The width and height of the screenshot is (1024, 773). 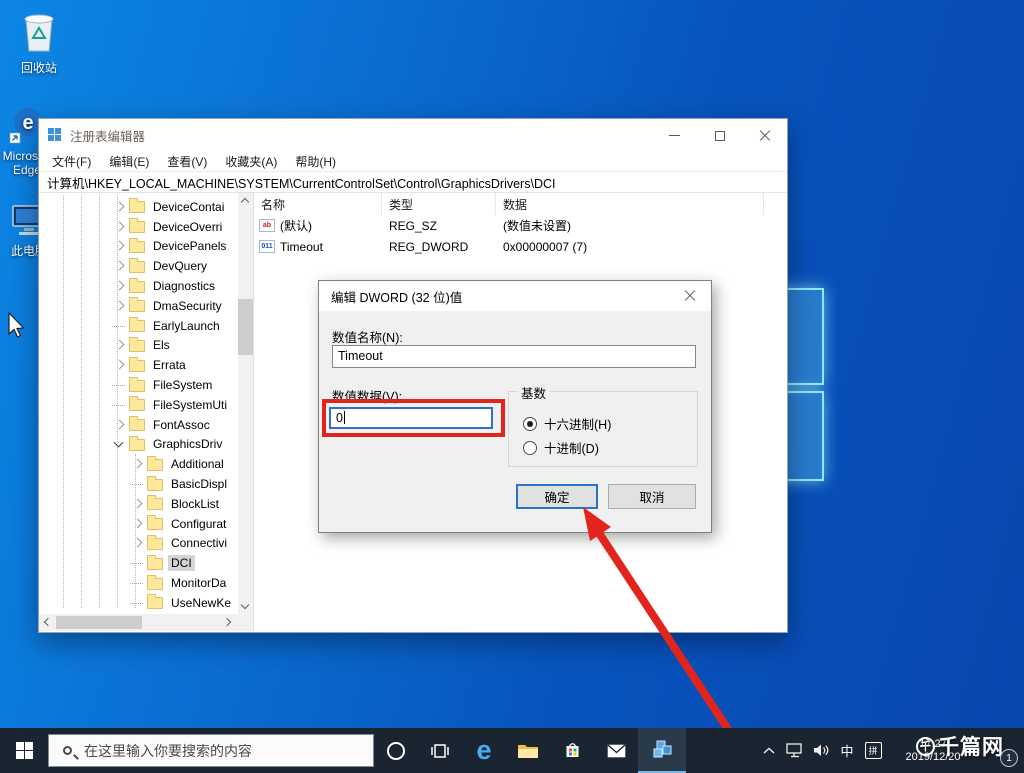 What do you see at coordinates (315, 161) in the screenshot?
I see `menu-help: 帮助(H)` at bounding box center [315, 161].